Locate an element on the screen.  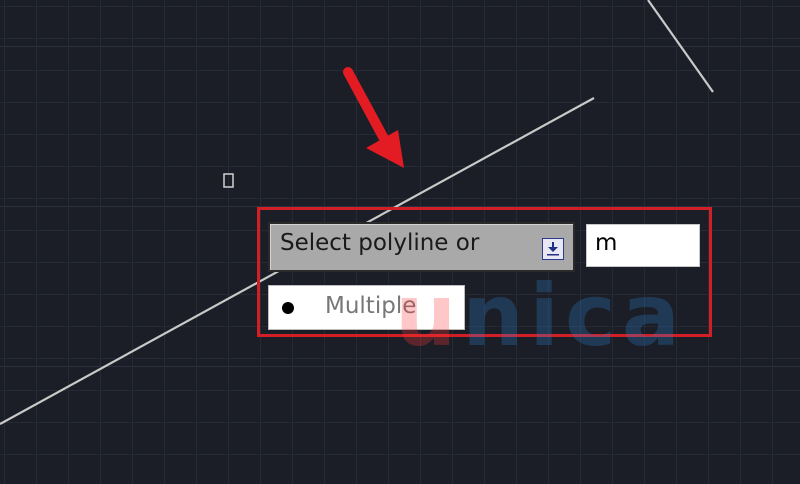
red-arrow-icon is located at coordinates (373, 117).